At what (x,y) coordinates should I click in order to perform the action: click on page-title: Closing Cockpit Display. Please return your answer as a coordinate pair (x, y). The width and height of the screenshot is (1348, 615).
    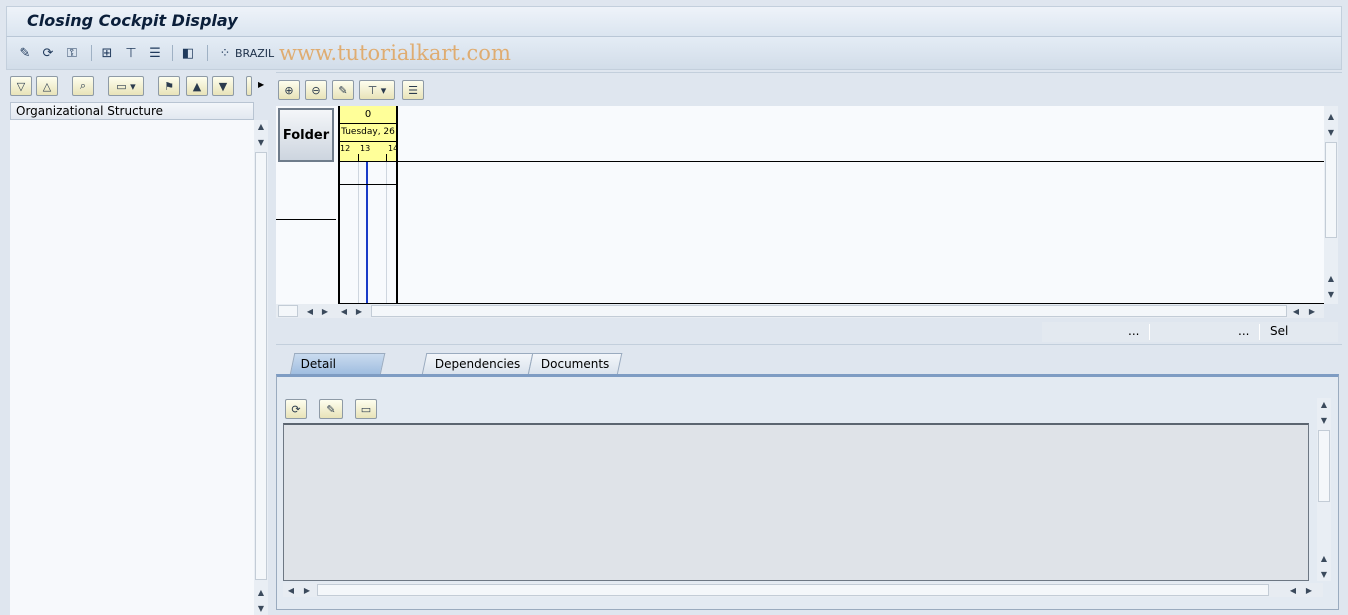
    Looking at the image, I should click on (132, 20).